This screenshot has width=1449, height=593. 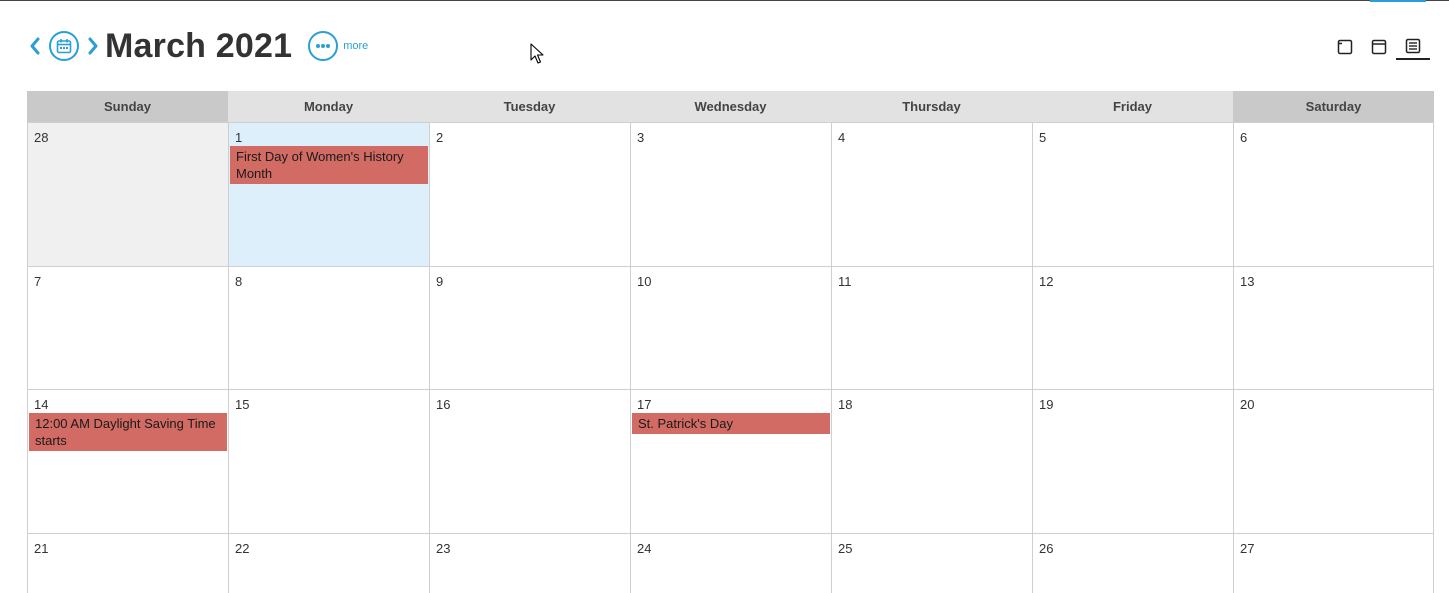 I want to click on month-view-button, so click(x=1413, y=47).